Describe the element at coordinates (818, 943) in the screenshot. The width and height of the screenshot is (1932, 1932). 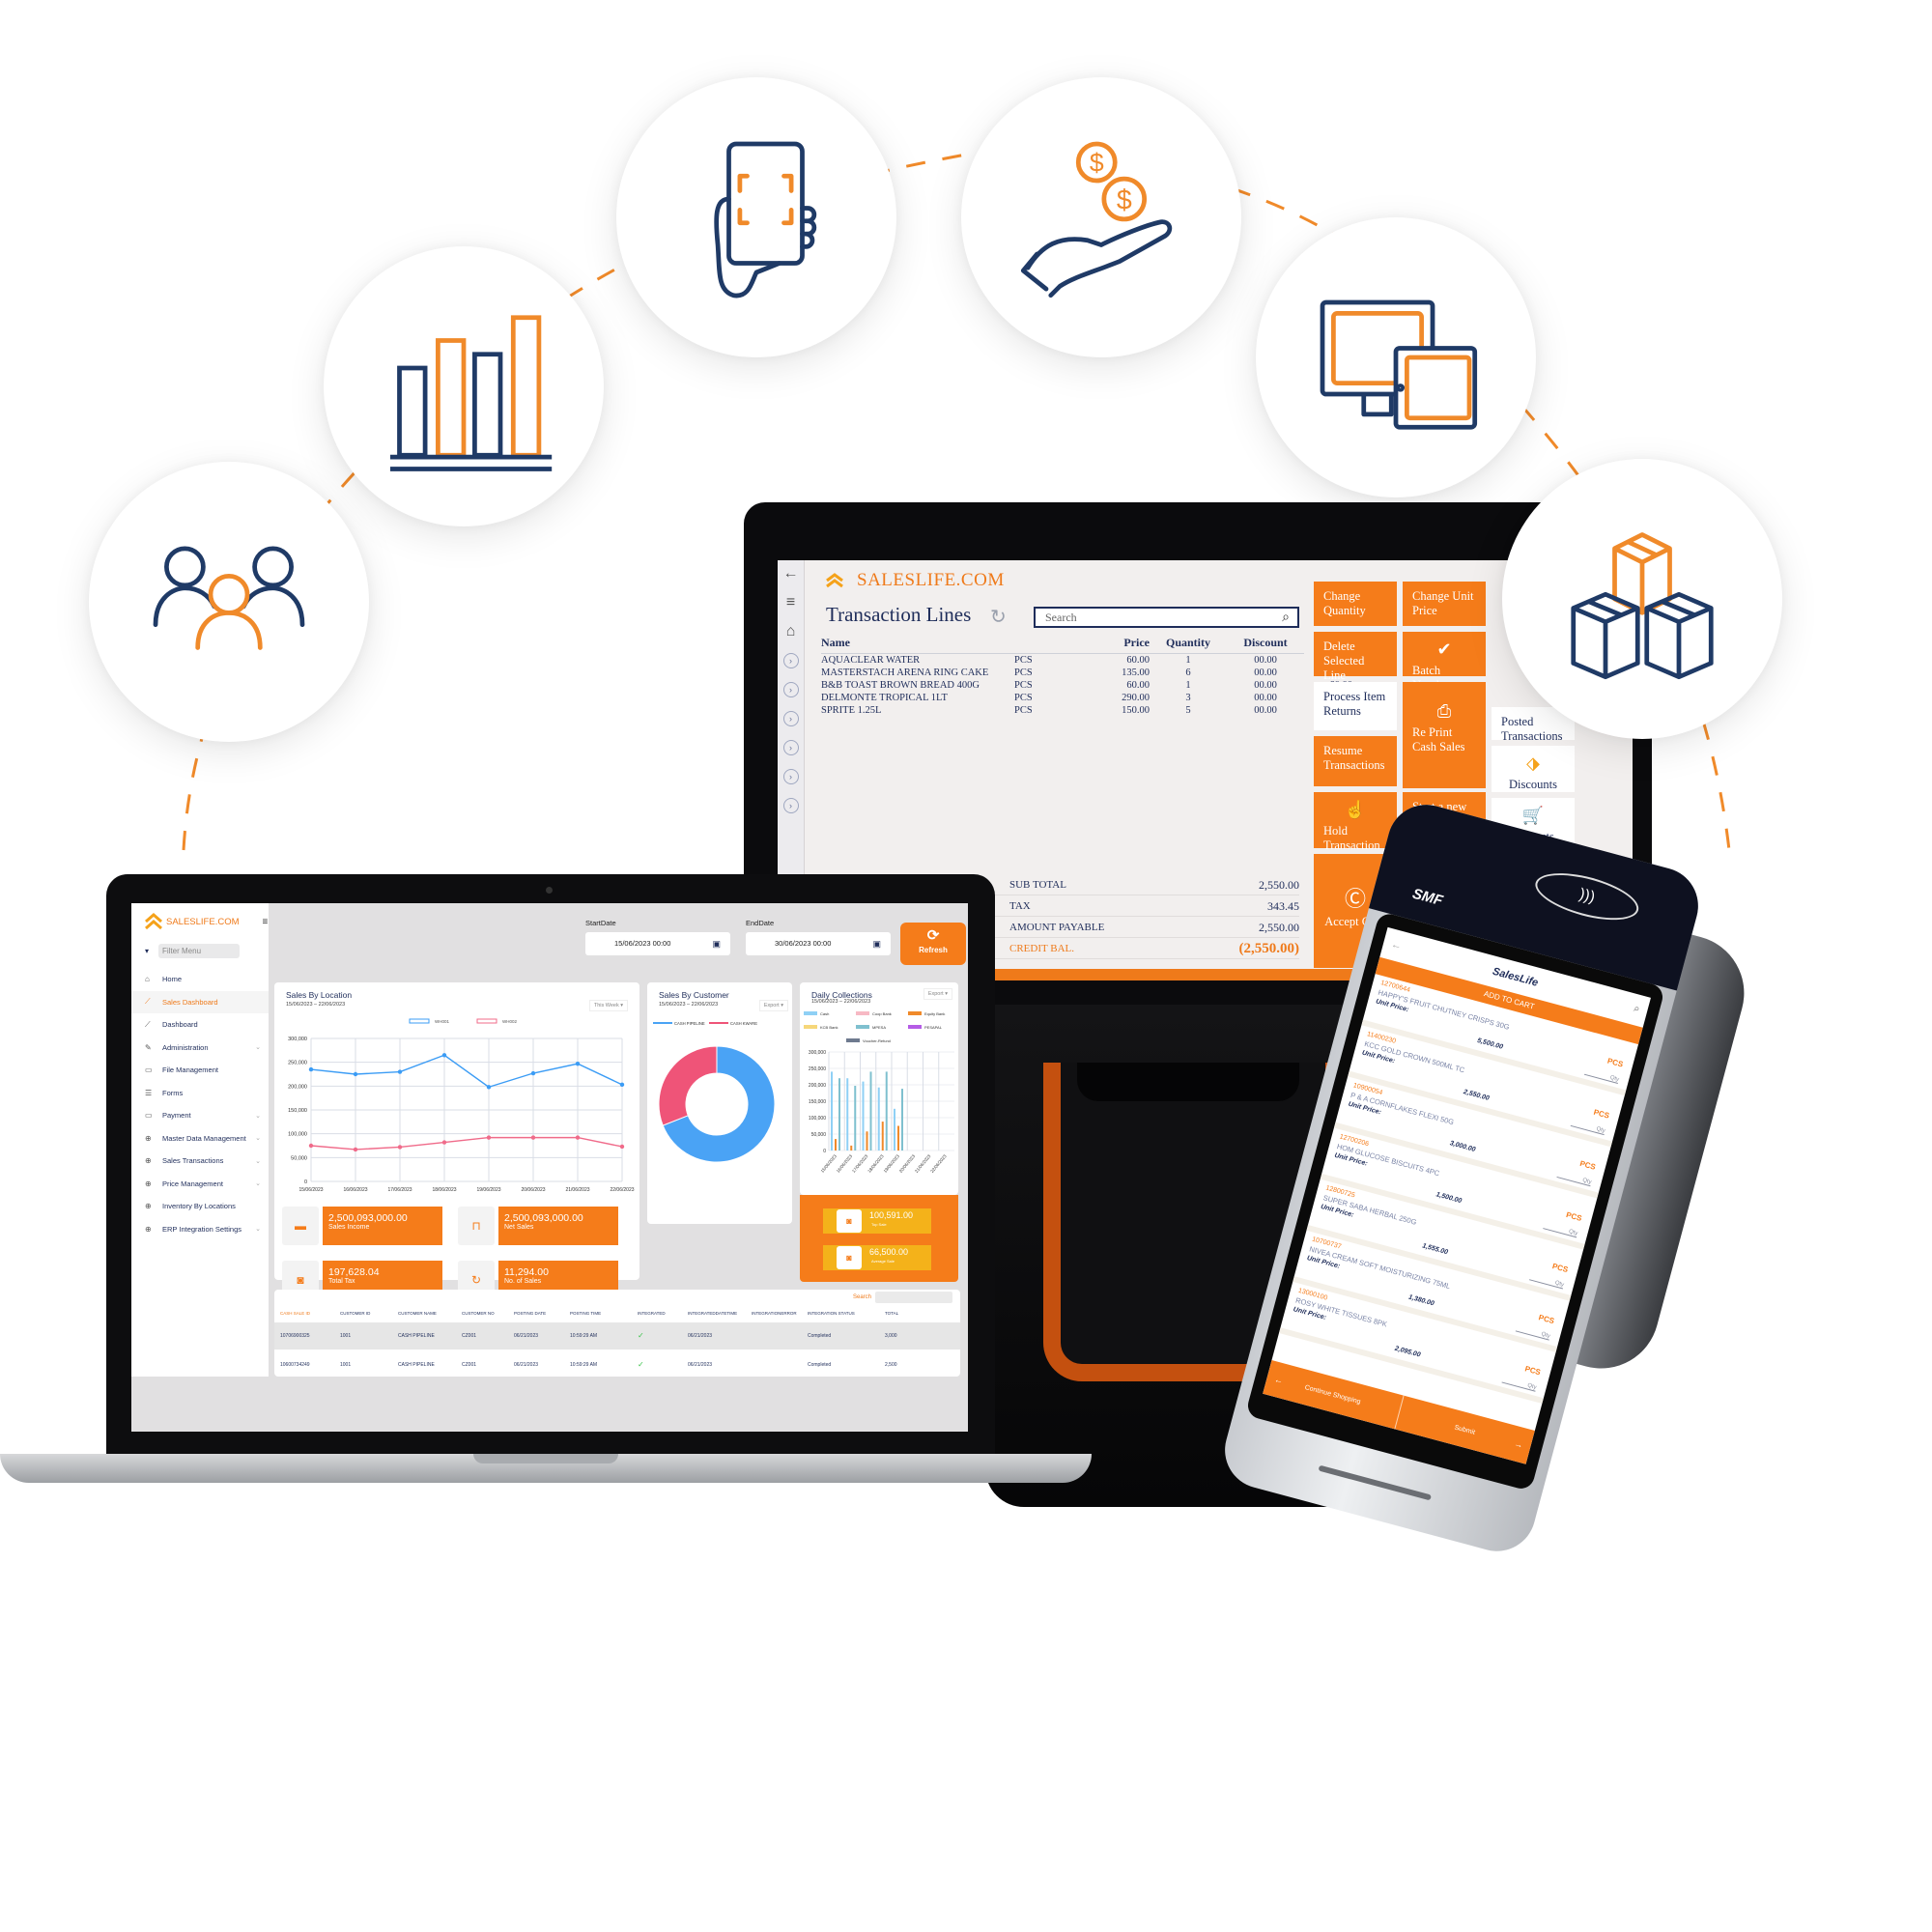
I see `end-date-input: 30/06/2023 00:00 ▣` at that location.